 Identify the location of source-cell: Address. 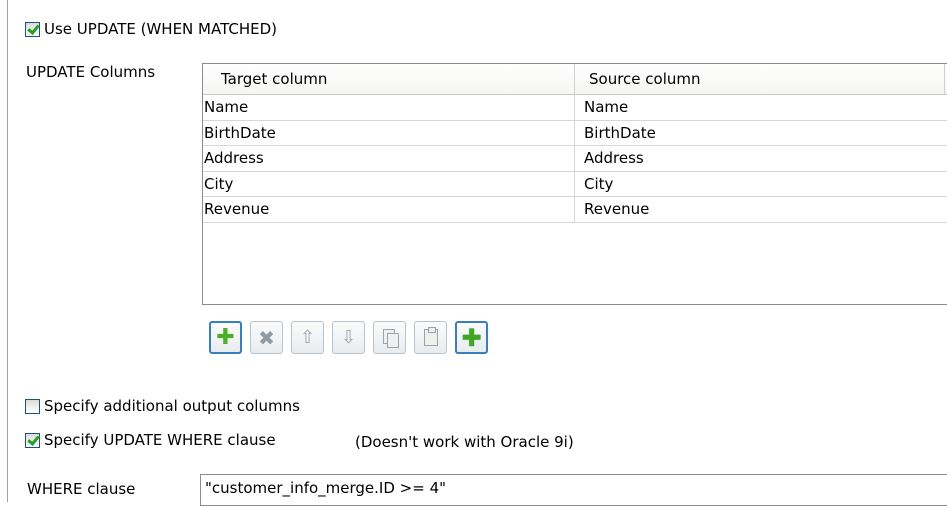
(760, 158).